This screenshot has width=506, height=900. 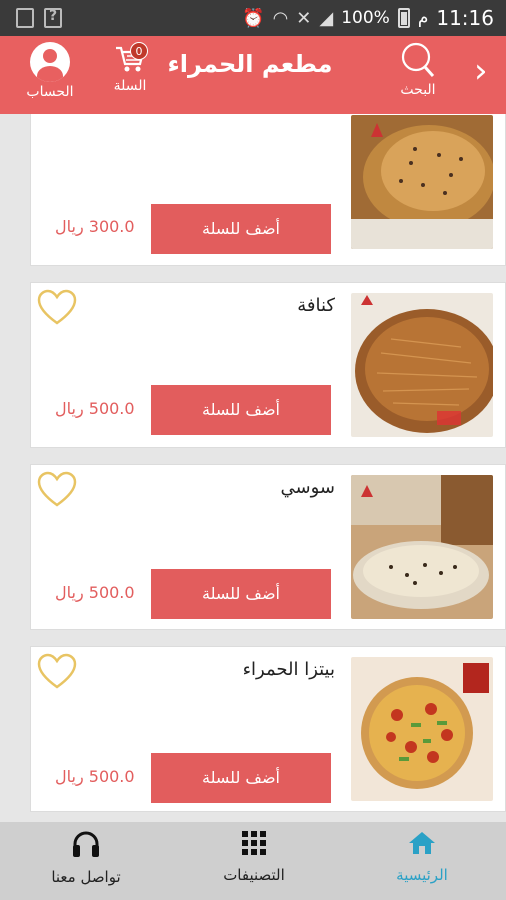 I want to click on cart-label: السلة, so click(x=130, y=86).